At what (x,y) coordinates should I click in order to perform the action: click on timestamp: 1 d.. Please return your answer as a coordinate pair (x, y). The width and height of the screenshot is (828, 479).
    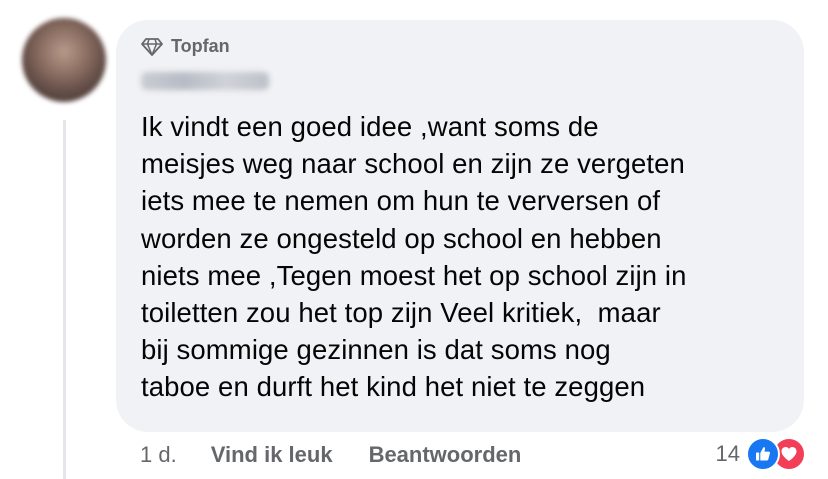
    Looking at the image, I should click on (158, 455).